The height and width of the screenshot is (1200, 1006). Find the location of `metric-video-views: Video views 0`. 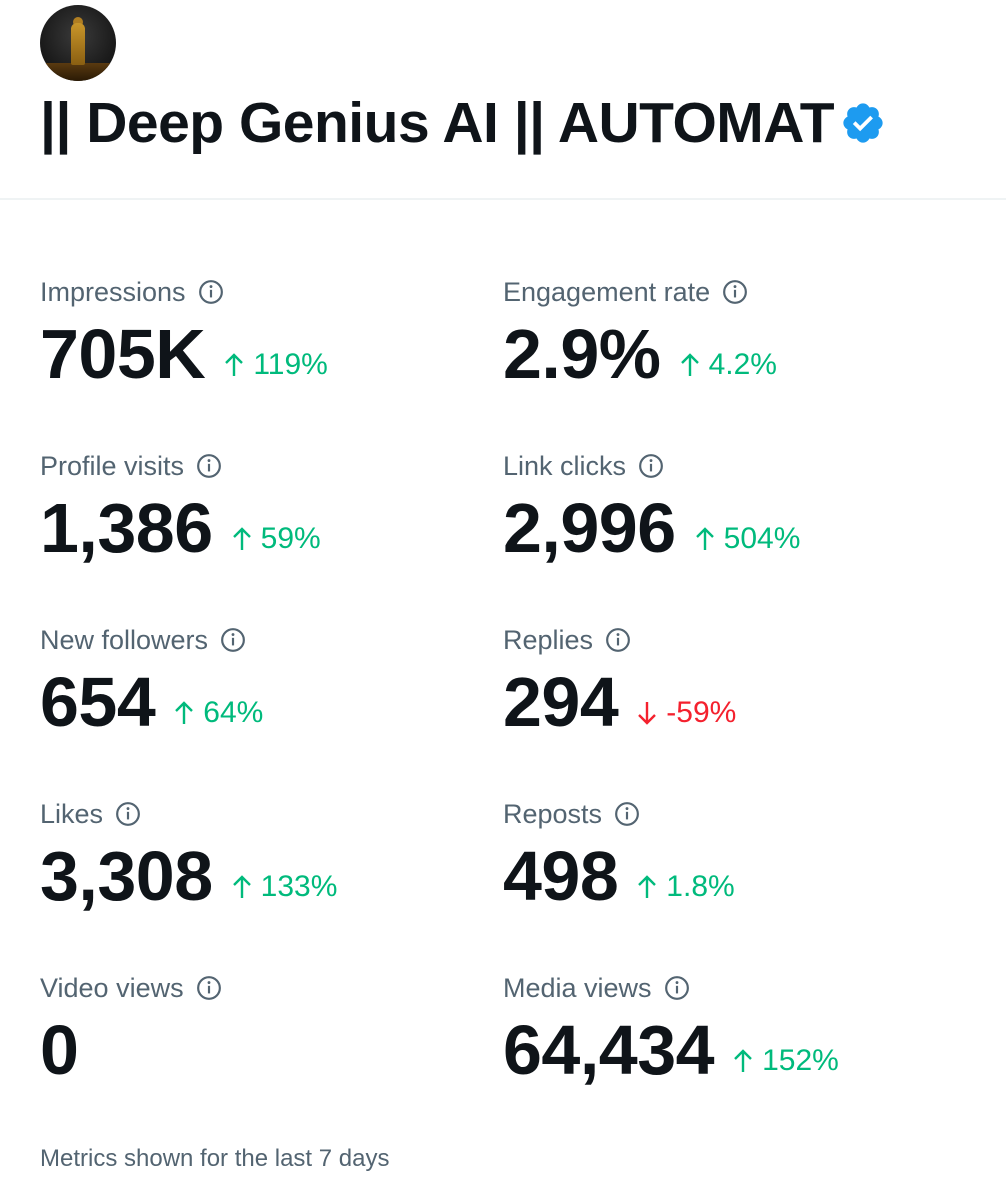

metric-video-views: Video views 0 is located at coordinates (260, 1048).